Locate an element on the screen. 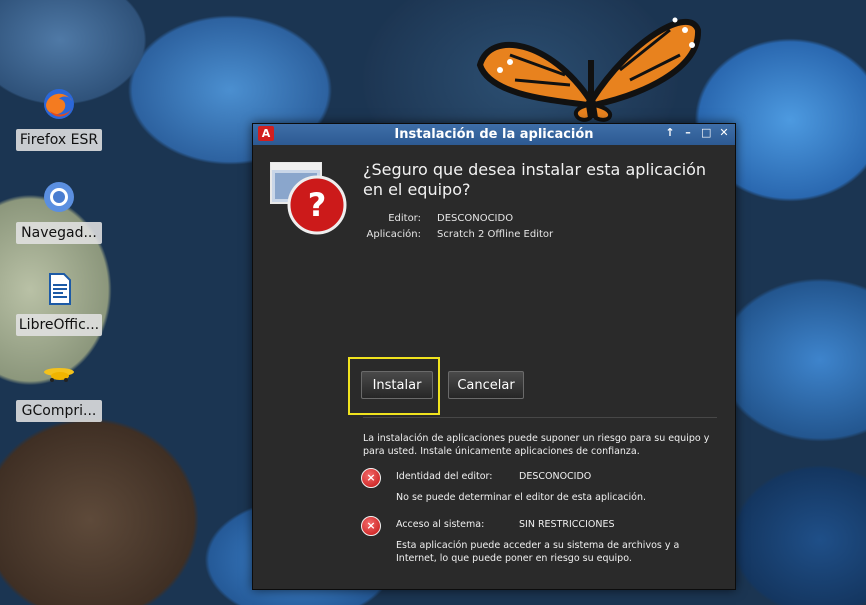  dialog-titlebar: A Instalación de la aplicación ↑ – □ ✕ is located at coordinates (494, 134).